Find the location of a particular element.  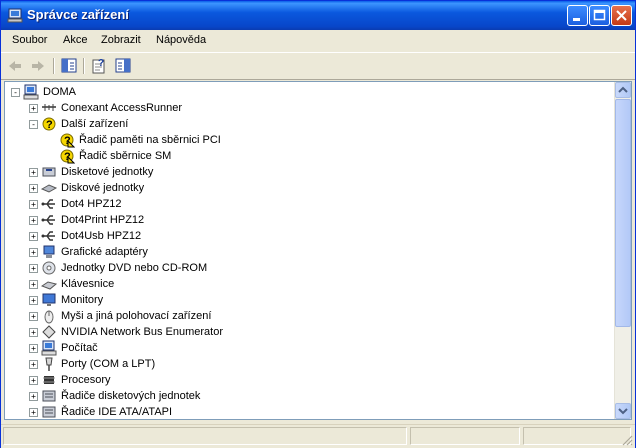

close-button is located at coordinates (621, 15).